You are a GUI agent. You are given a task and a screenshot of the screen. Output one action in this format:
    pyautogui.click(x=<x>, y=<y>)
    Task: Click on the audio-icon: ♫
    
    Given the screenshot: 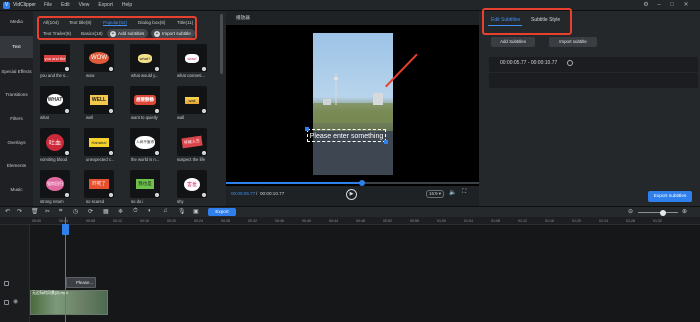 What is the action you would take?
    pyautogui.click(x=165, y=211)
    